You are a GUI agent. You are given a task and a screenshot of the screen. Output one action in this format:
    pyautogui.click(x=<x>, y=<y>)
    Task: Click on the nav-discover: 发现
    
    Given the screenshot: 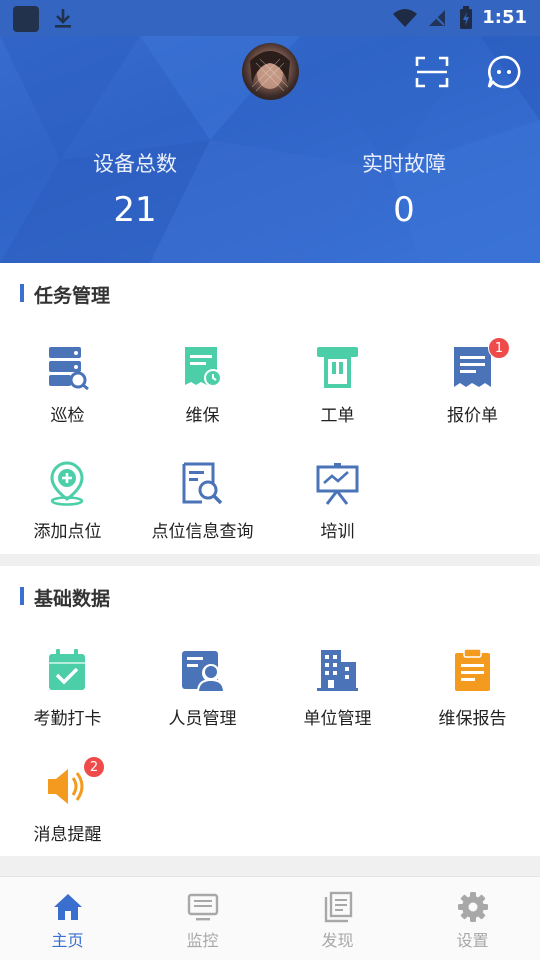 What is the action you would take?
    pyautogui.click(x=337, y=918)
    